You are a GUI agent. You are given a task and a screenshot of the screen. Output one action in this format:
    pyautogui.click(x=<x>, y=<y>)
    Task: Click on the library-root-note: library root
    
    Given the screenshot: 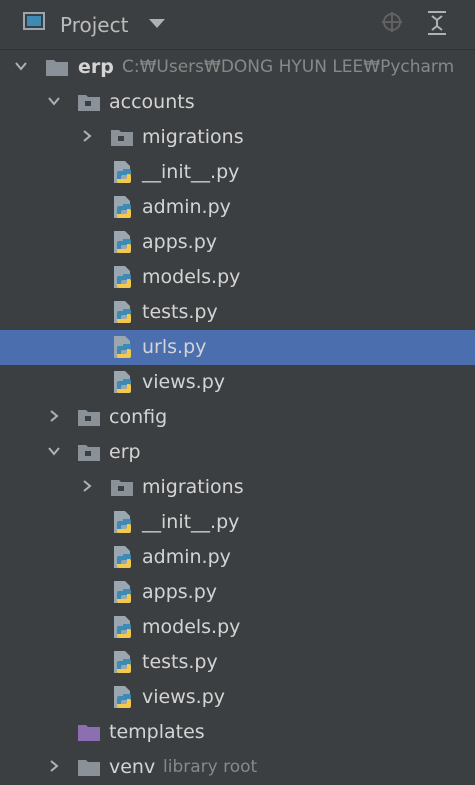 What is the action you would take?
    pyautogui.click(x=210, y=767)
    